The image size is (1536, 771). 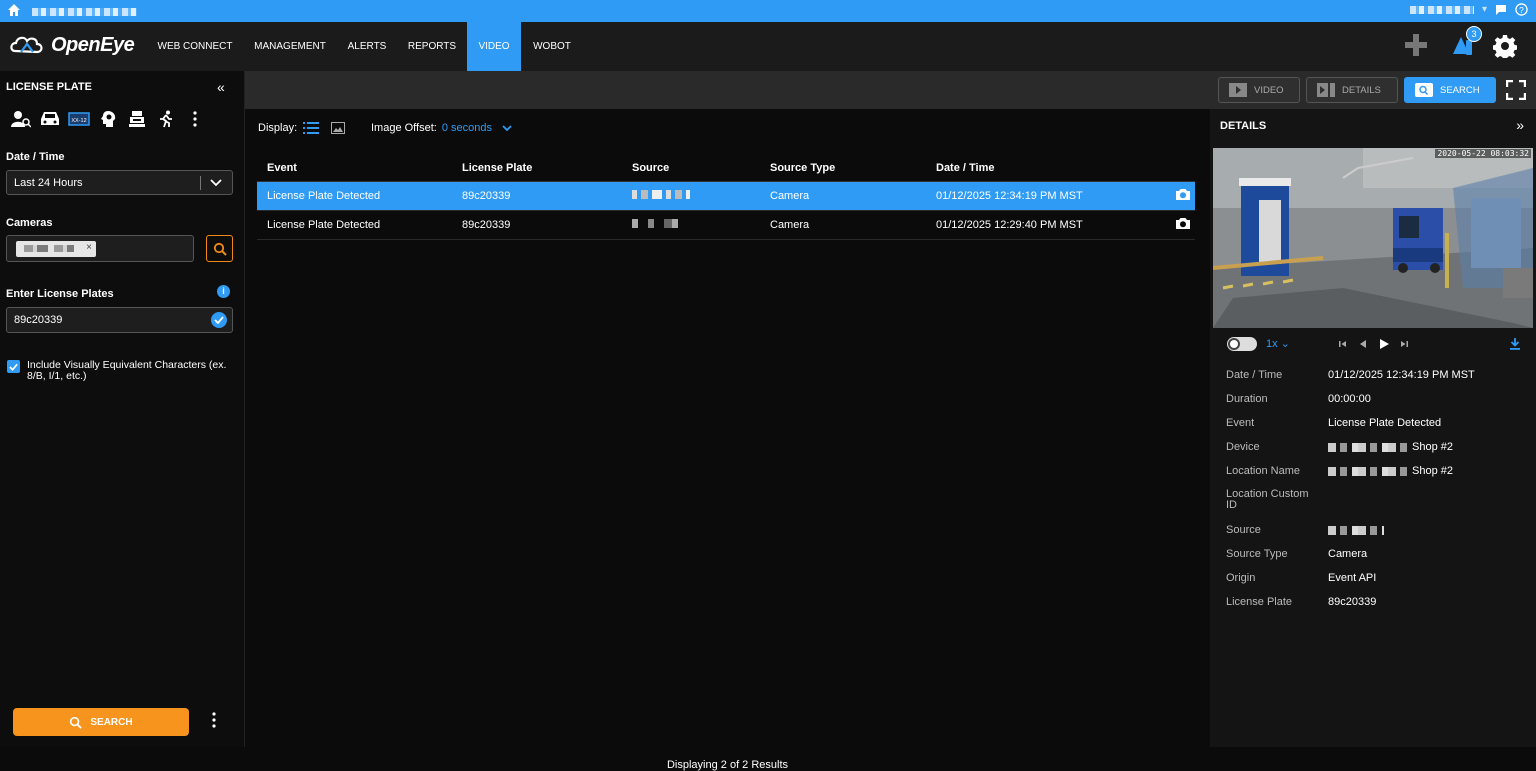 What do you see at coordinates (1460, 90) in the screenshot?
I see `search-view-label: SEARCH` at bounding box center [1460, 90].